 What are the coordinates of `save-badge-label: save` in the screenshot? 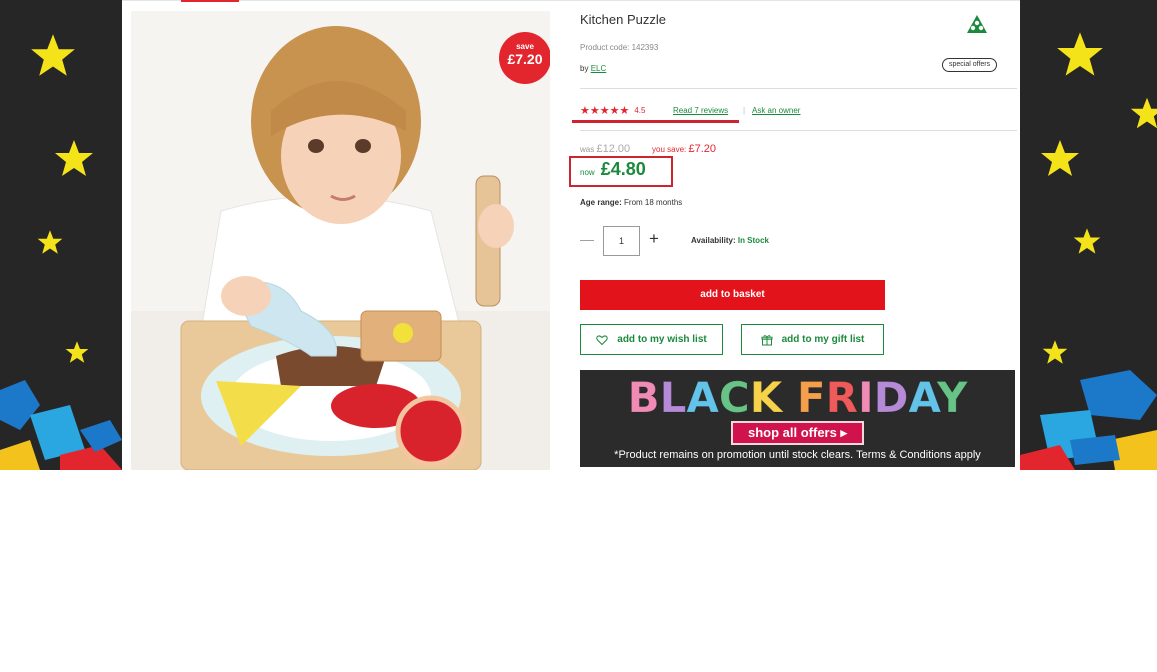 It's located at (525, 46).